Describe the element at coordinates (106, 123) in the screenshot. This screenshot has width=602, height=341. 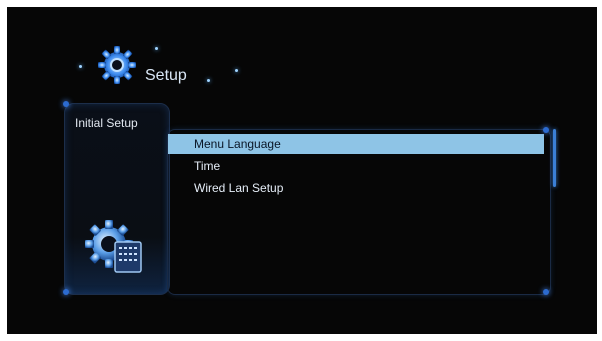
I see `category-label: Initial Setup` at that location.